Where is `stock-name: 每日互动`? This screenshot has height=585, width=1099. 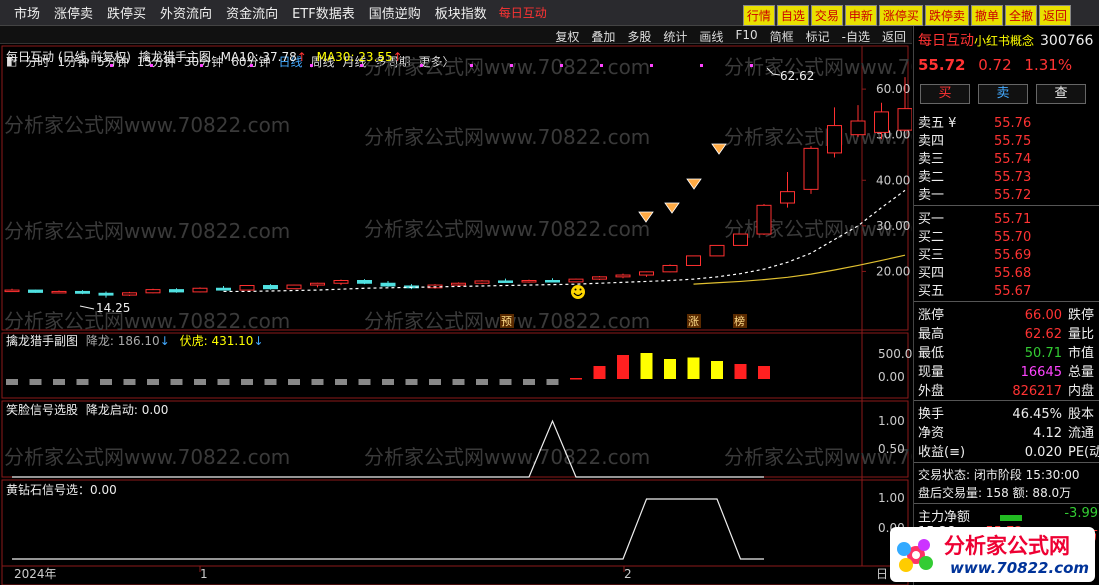
stock-name: 每日互动 is located at coordinates (946, 41).